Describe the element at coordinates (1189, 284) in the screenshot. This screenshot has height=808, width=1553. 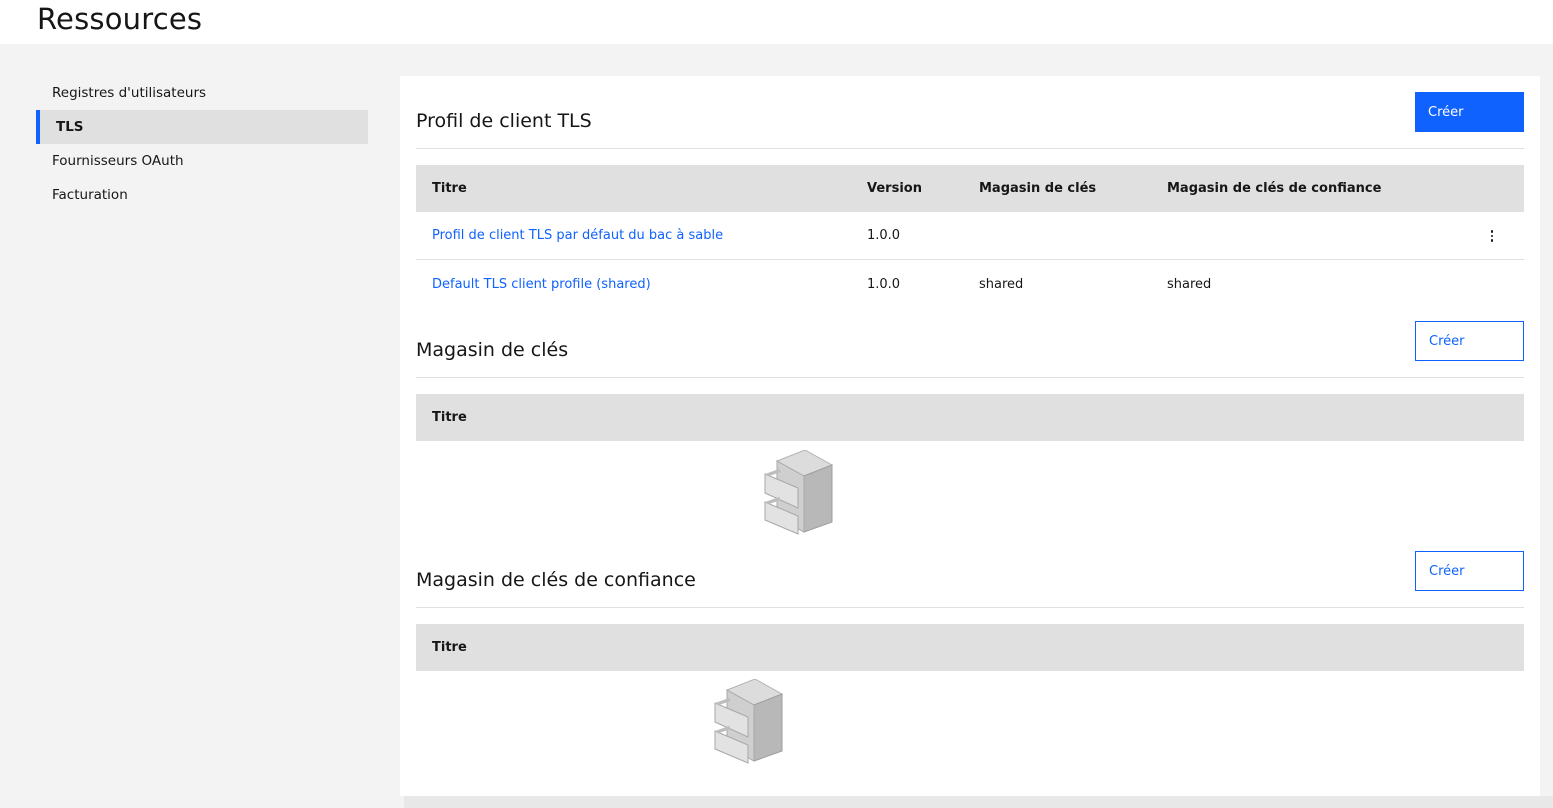
I see `profile-truststore: shared` at that location.